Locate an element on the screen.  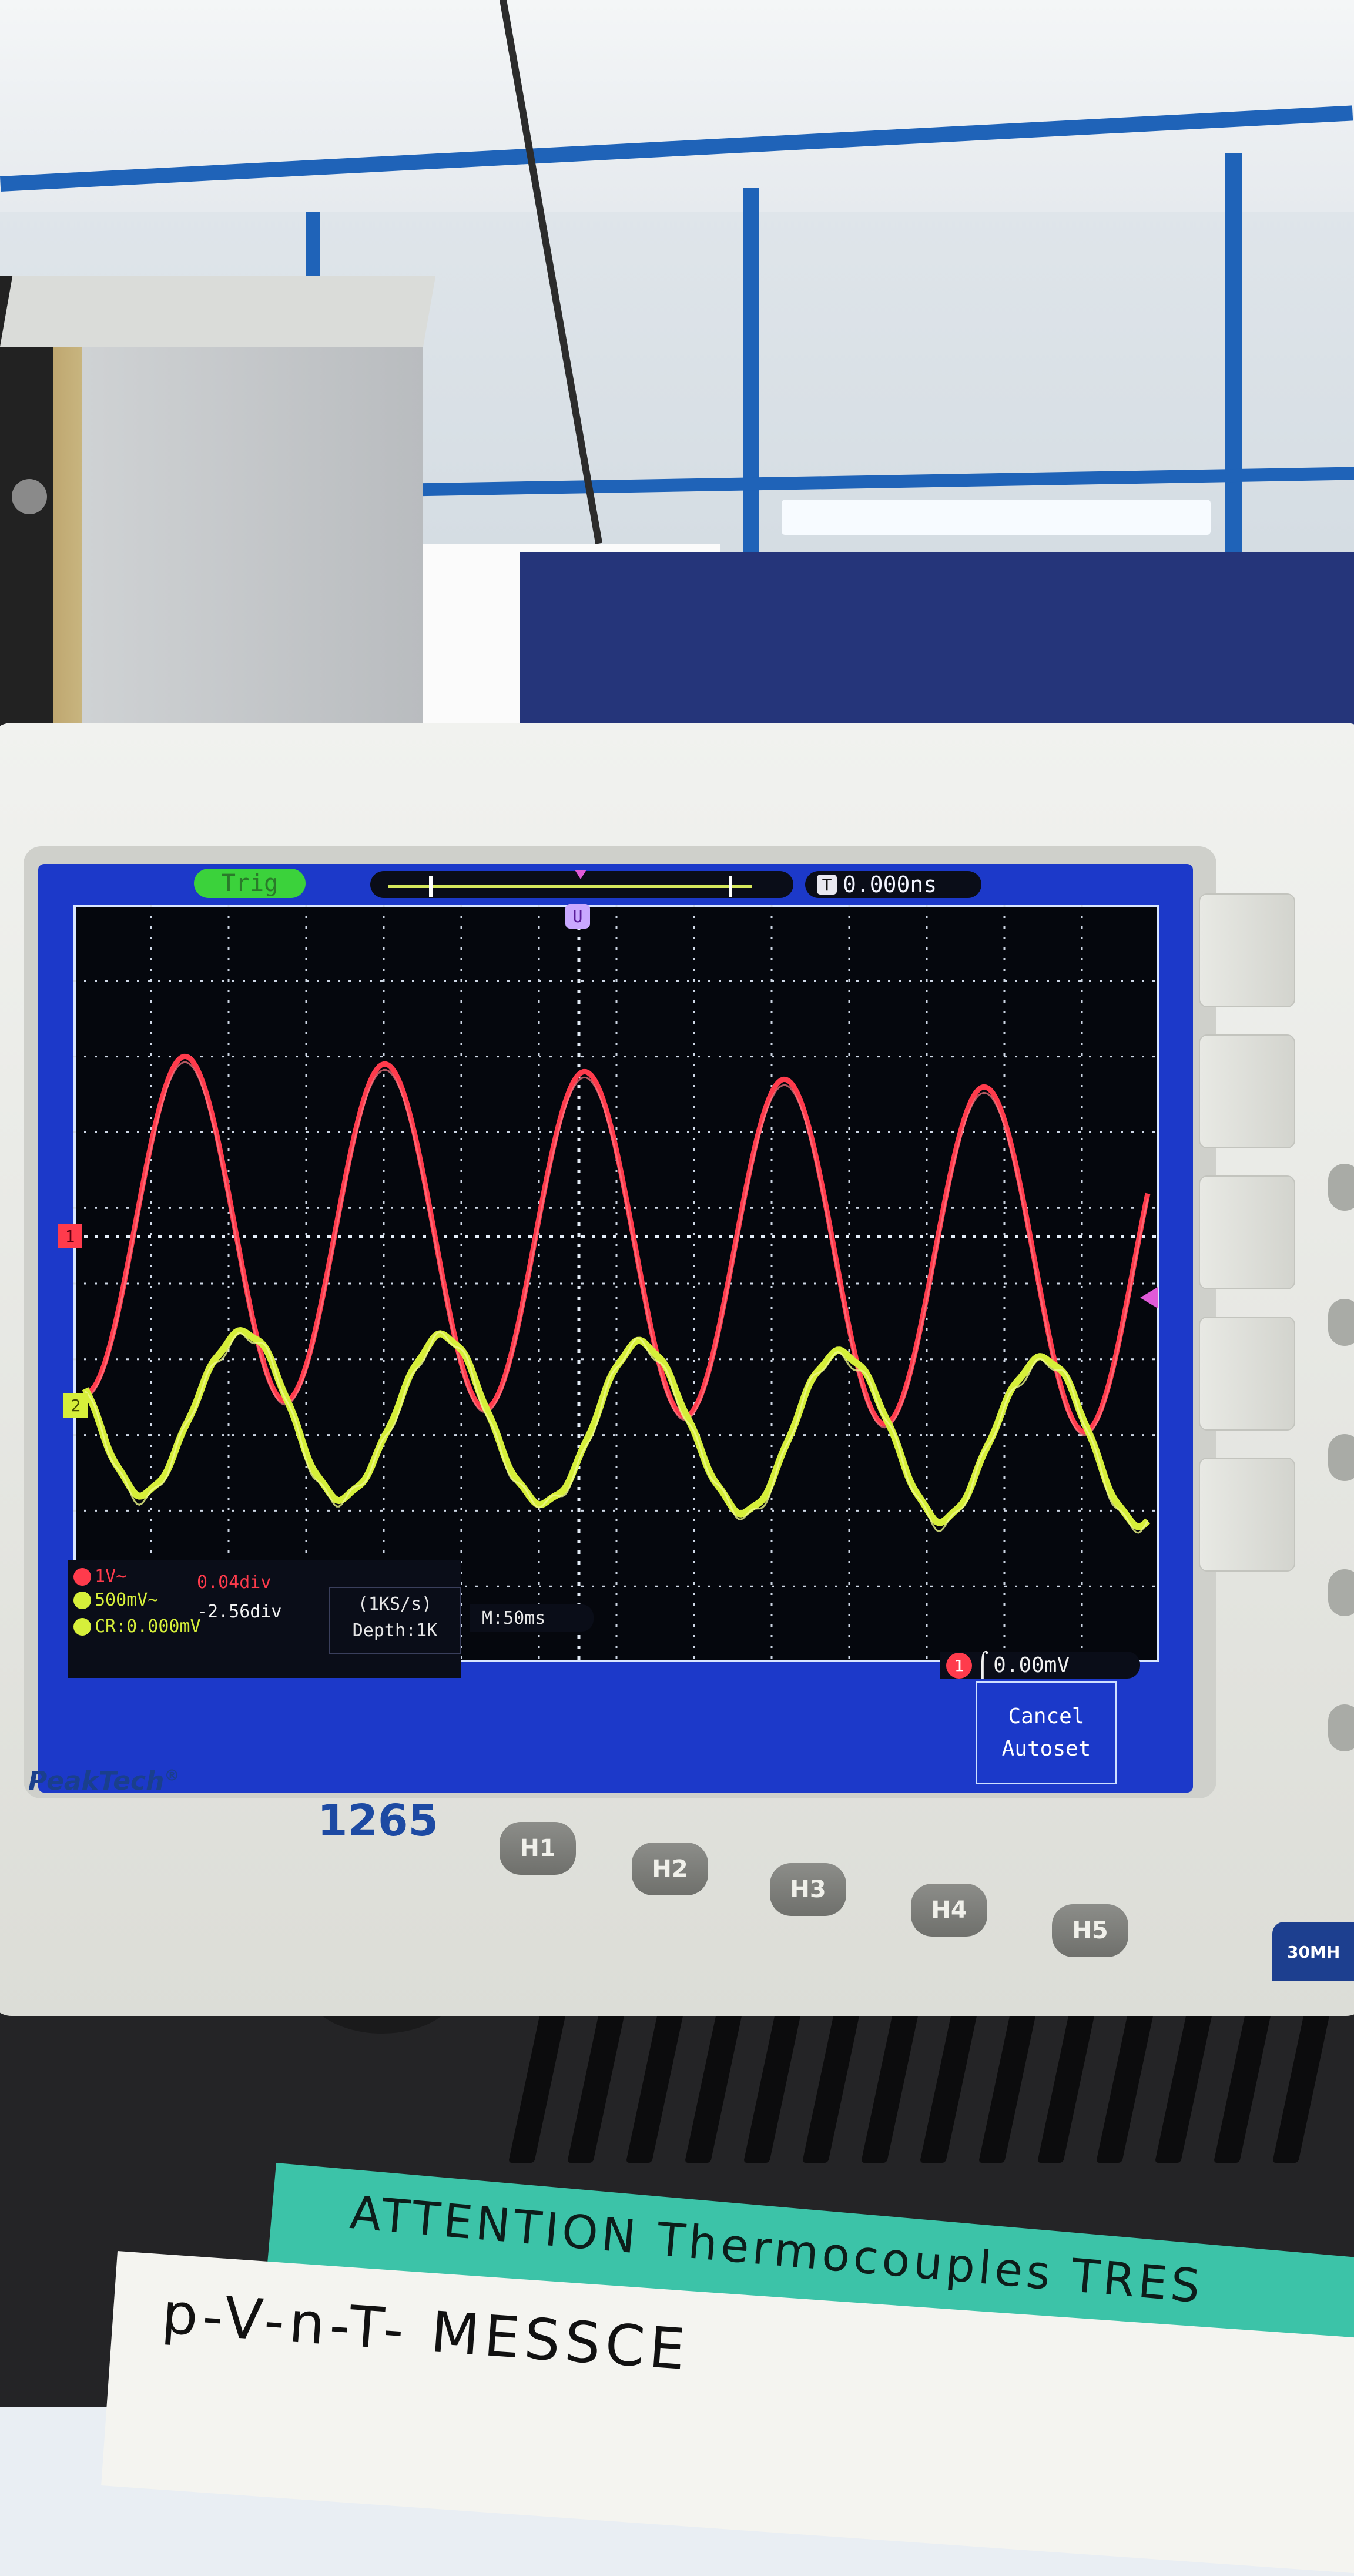
registered-mark: ® is located at coordinates (172, 1776).